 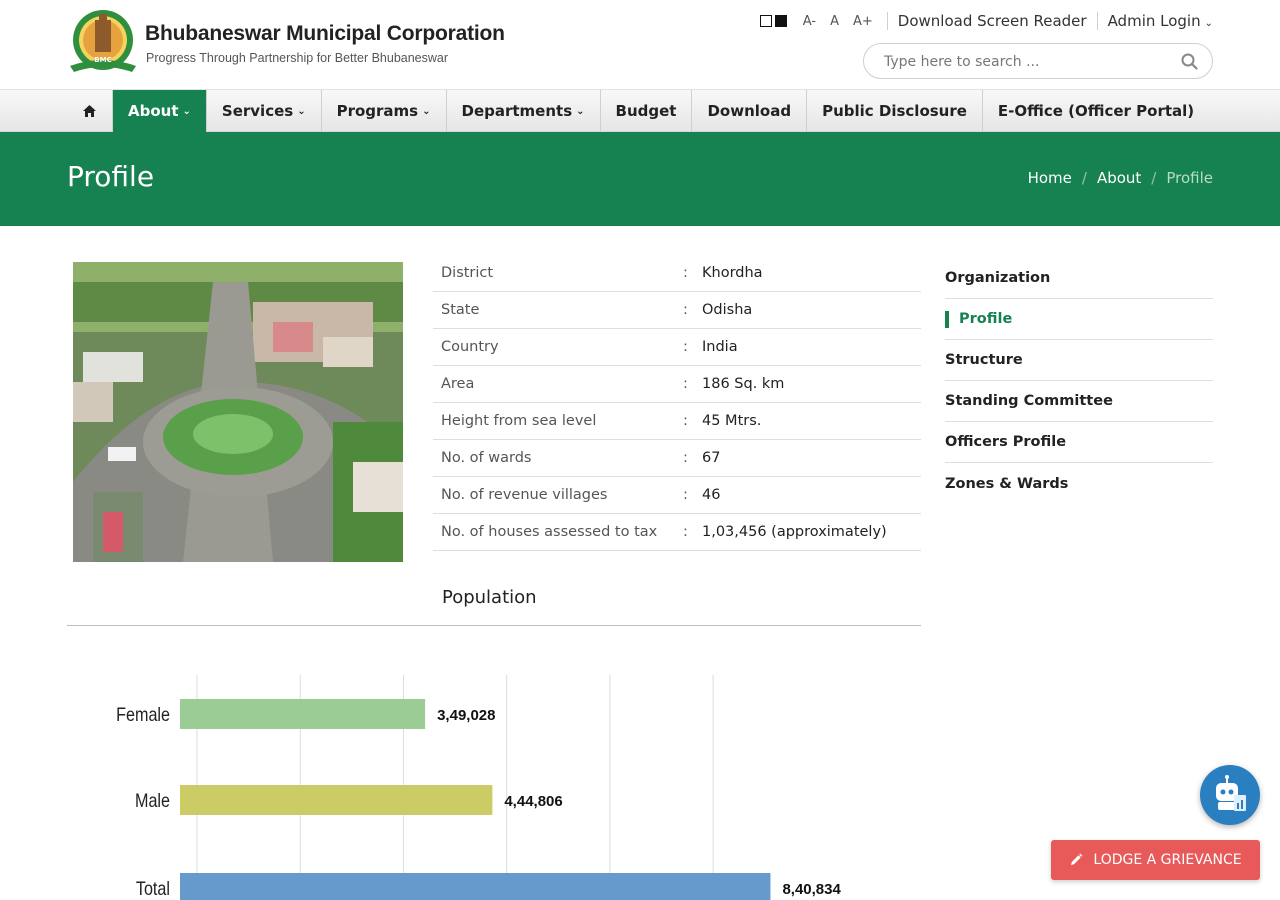 What do you see at coordinates (549, 532) in the screenshot?
I see `row-label: No. of houses assessed to tax` at bounding box center [549, 532].